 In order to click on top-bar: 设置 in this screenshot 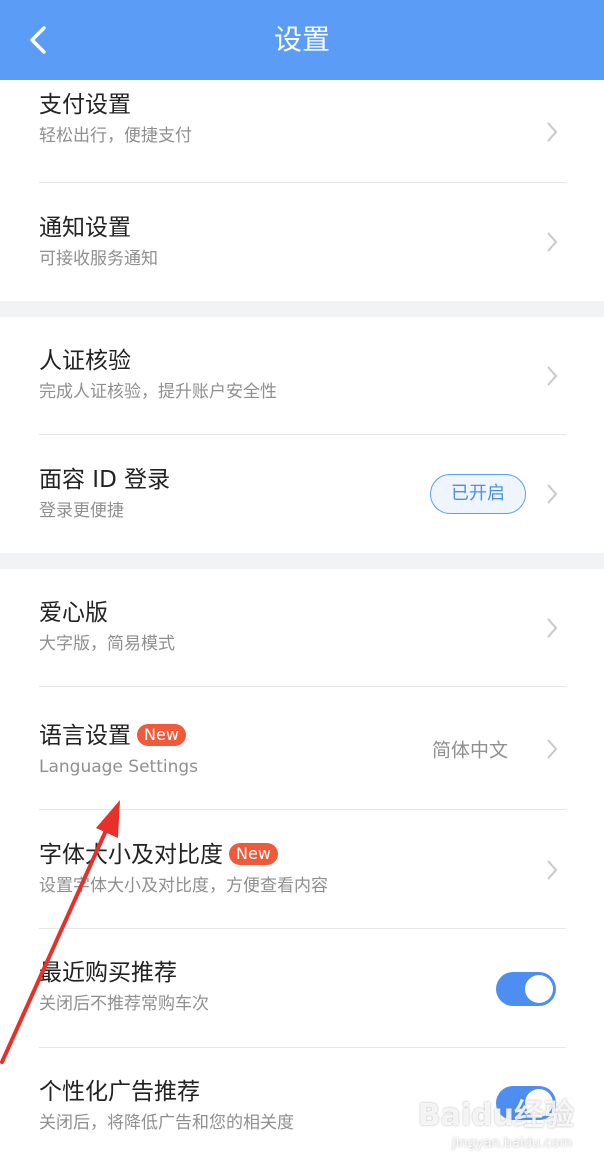, I will do `click(302, 40)`.